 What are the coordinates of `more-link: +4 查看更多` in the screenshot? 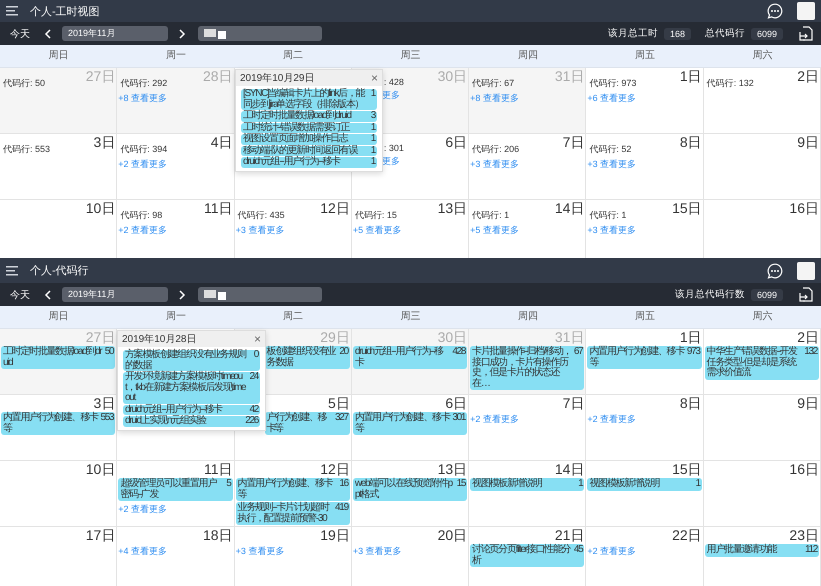 It's located at (175, 551).